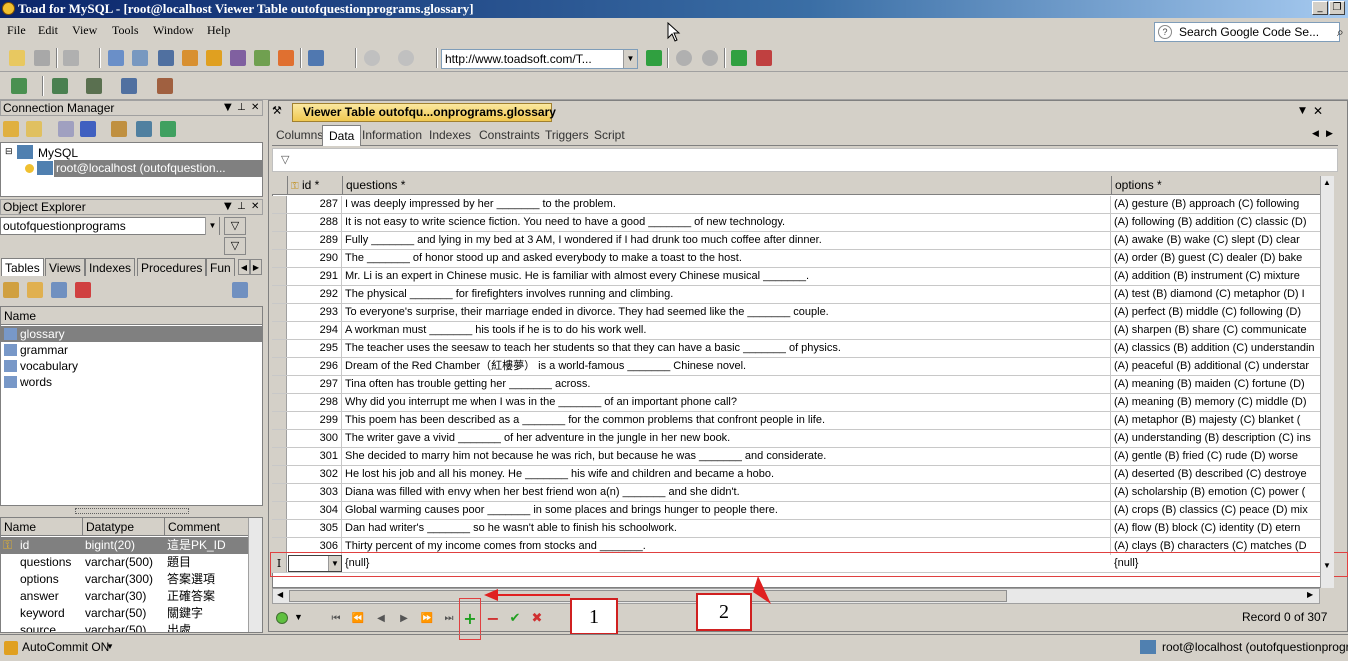  Describe the element at coordinates (491, 595) in the screenshot. I see `arrow-1-head` at that location.